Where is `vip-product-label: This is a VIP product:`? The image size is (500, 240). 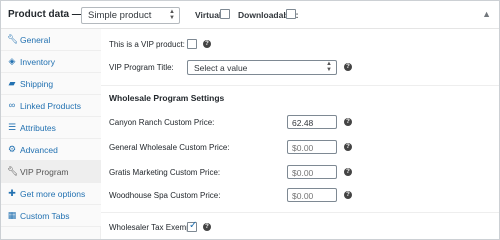
vip-product-label: This is a VIP product: is located at coordinates (147, 44).